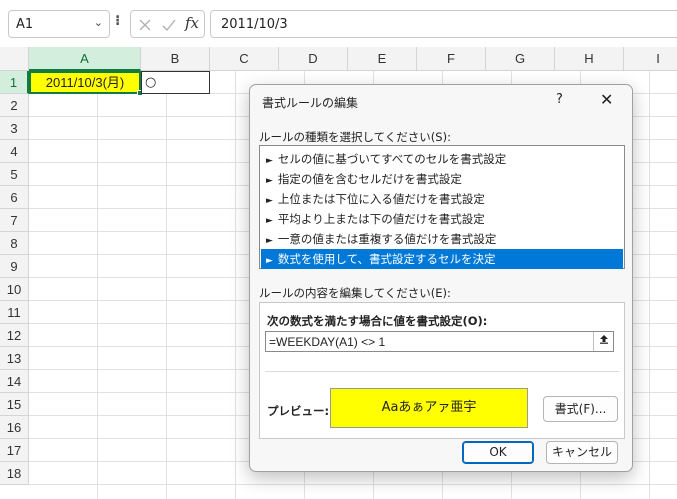 Image resolution: width=677 pixels, height=499 pixels. I want to click on formula-bar-buttons: fx, so click(167, 24).